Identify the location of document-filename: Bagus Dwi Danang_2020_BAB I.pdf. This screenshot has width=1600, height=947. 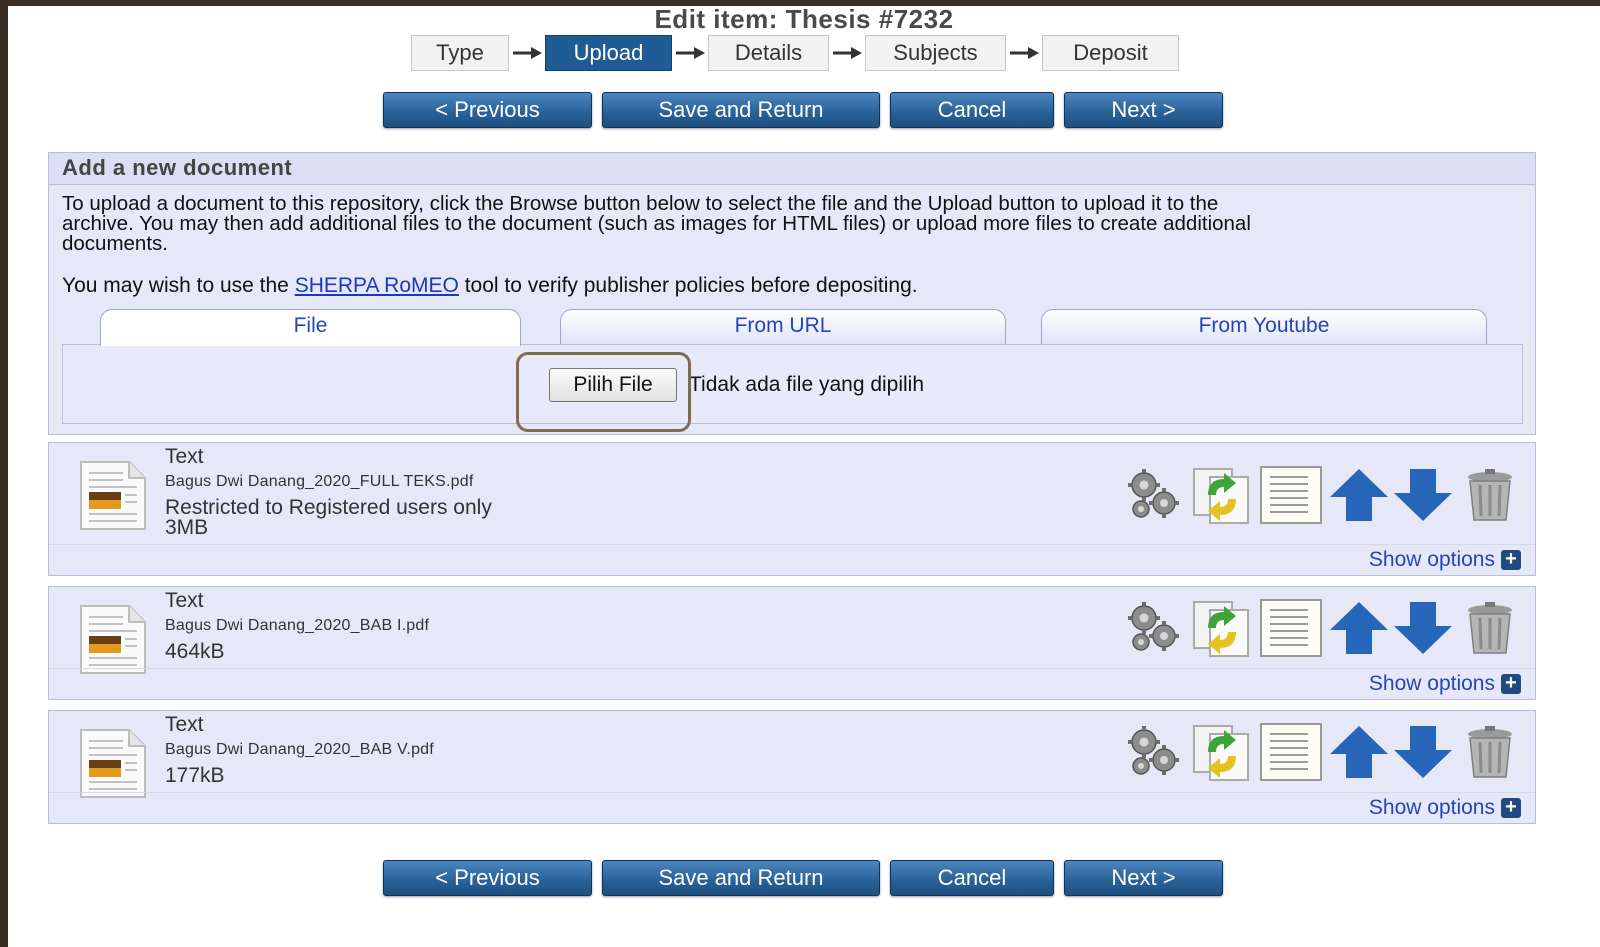
(297, 625).